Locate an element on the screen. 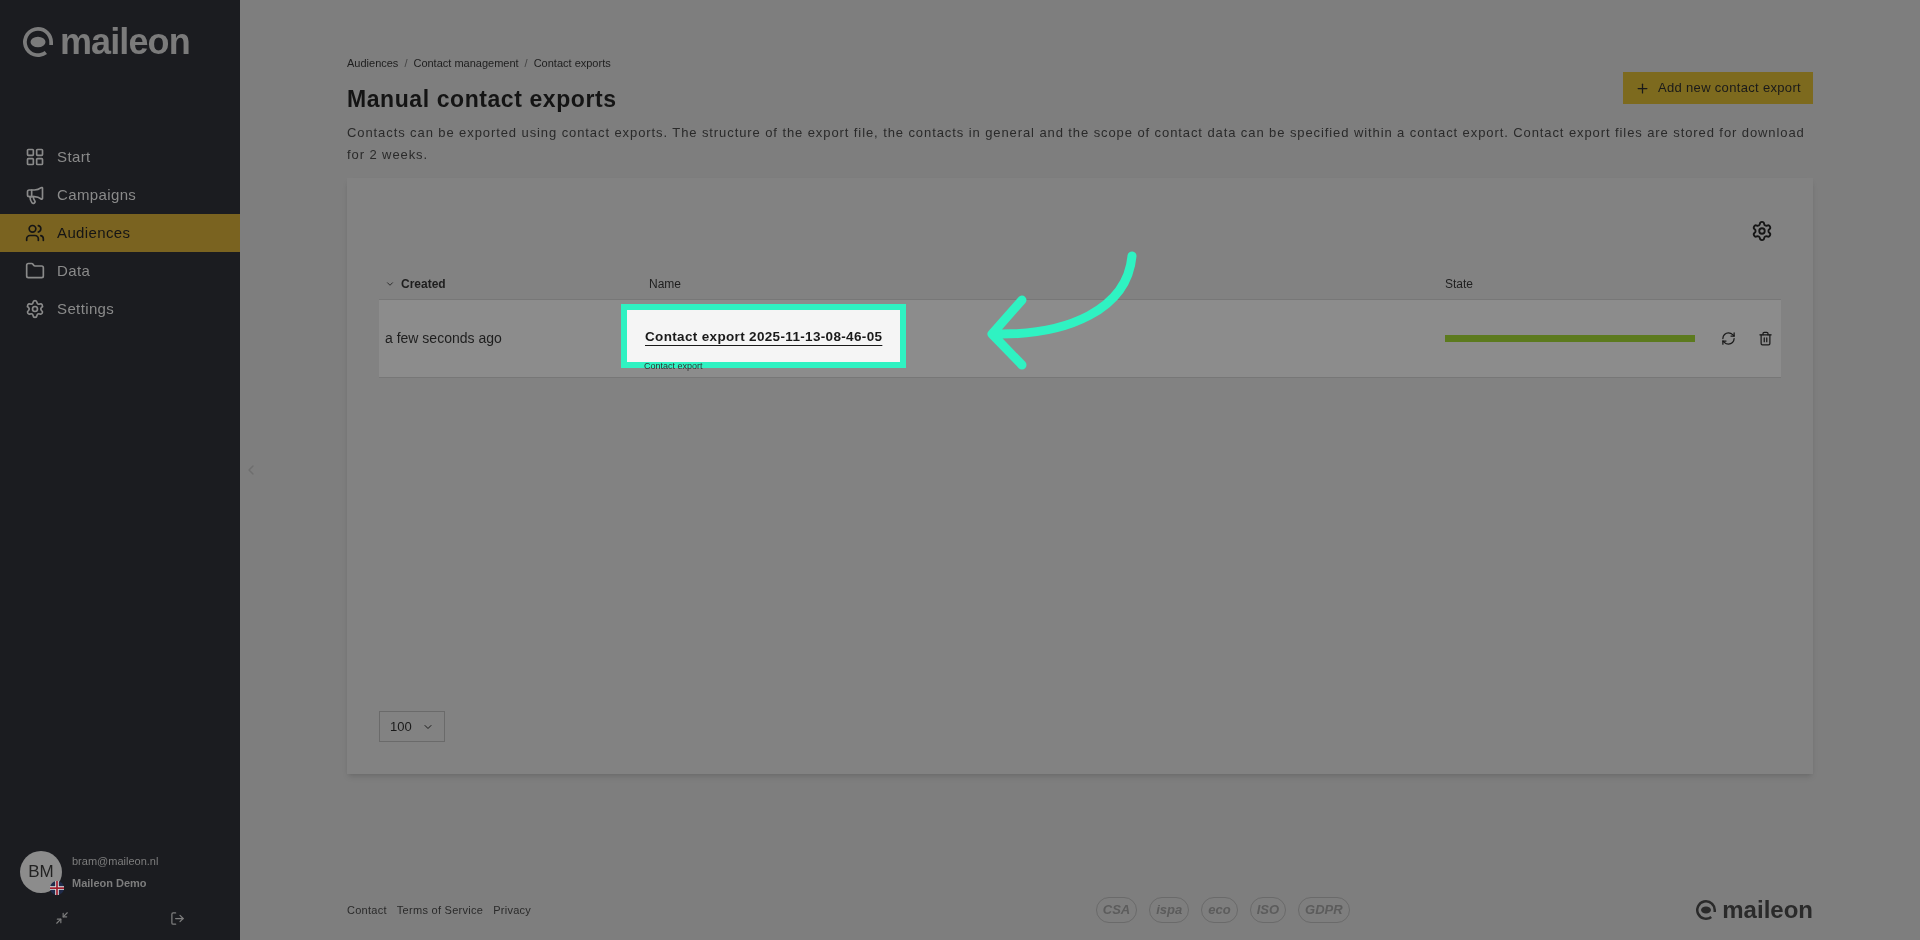 The image size is (1920, 940). sidebar-item: Start is located at coordinates (120, 157).